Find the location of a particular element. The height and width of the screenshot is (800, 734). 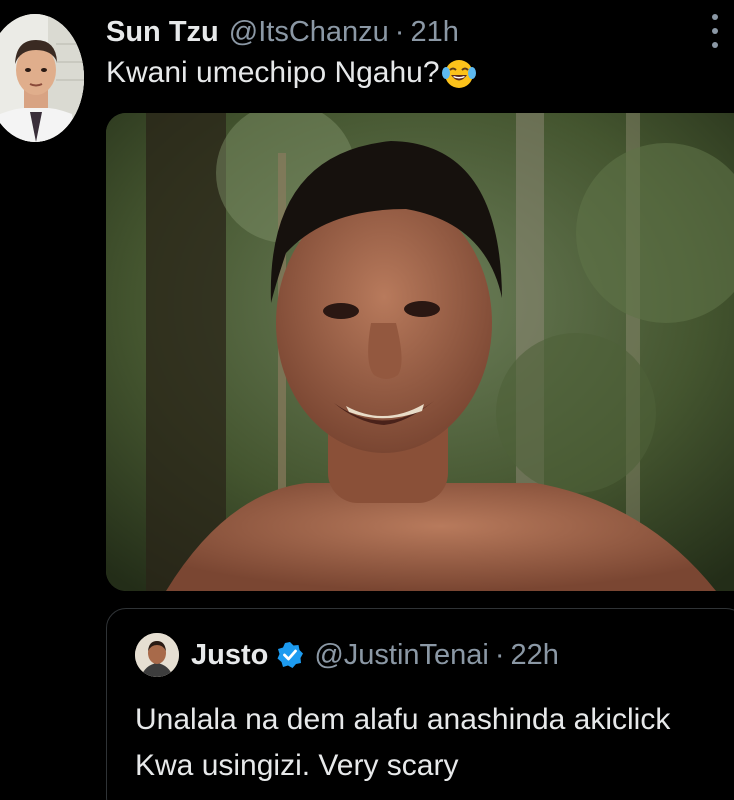

quoted-tweet-header: Justo @JustinTenai · 22h is located at coordinates (347, 655).